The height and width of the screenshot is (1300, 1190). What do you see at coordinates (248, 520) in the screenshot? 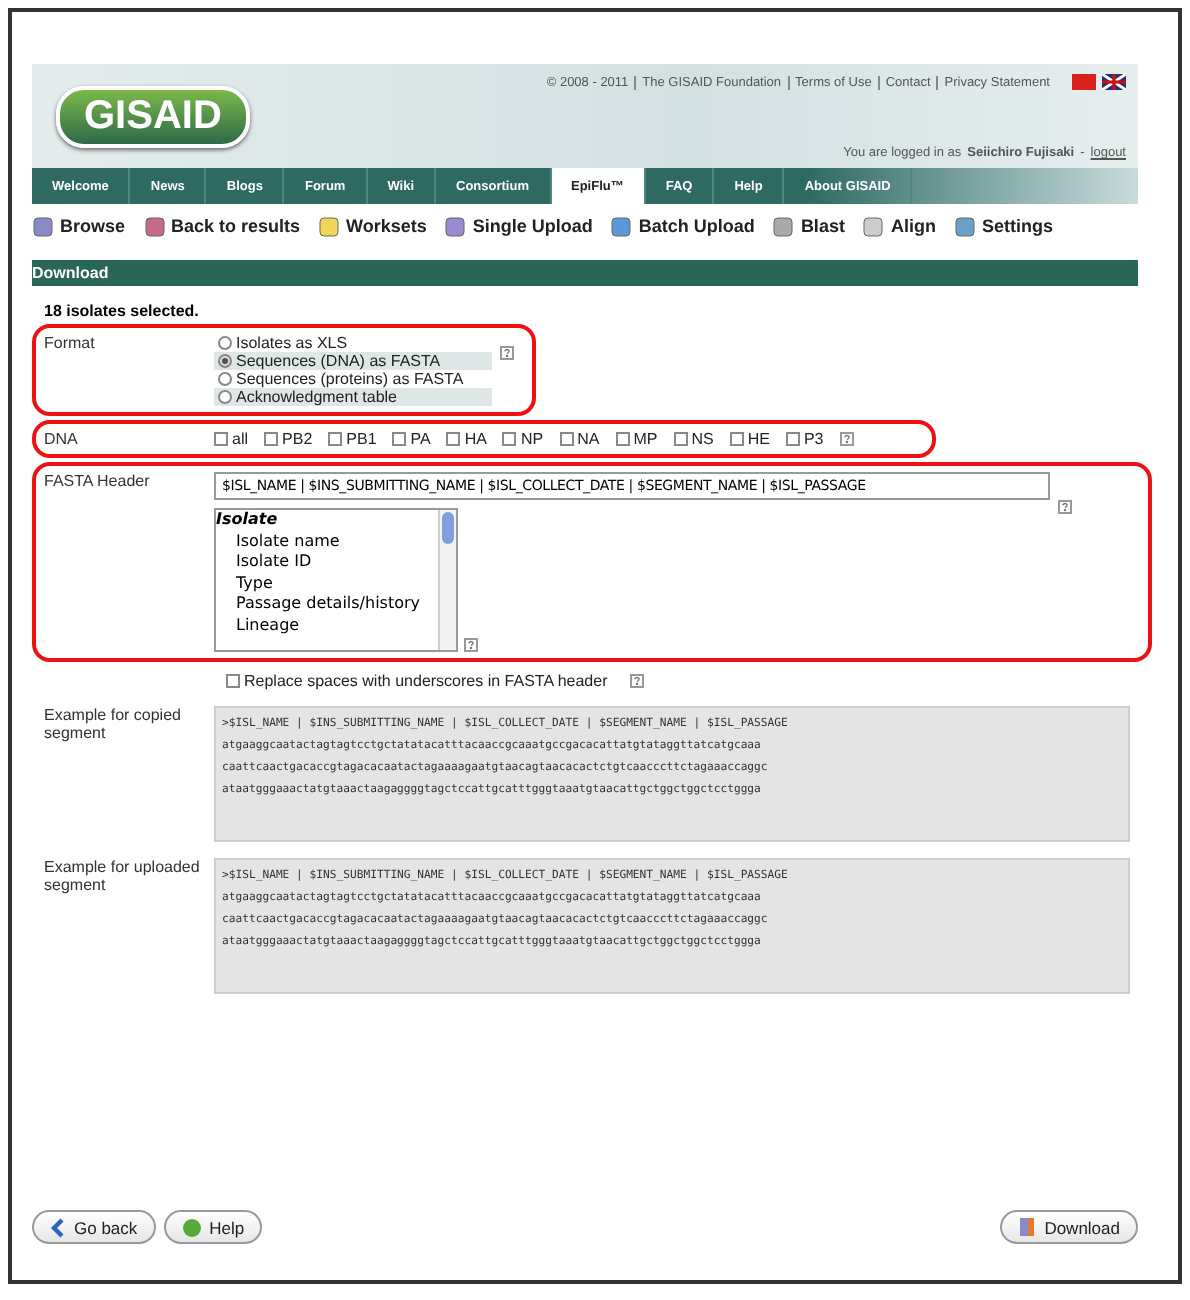
I see `list-group-header: Isolate` at bounding box center [248, 520].